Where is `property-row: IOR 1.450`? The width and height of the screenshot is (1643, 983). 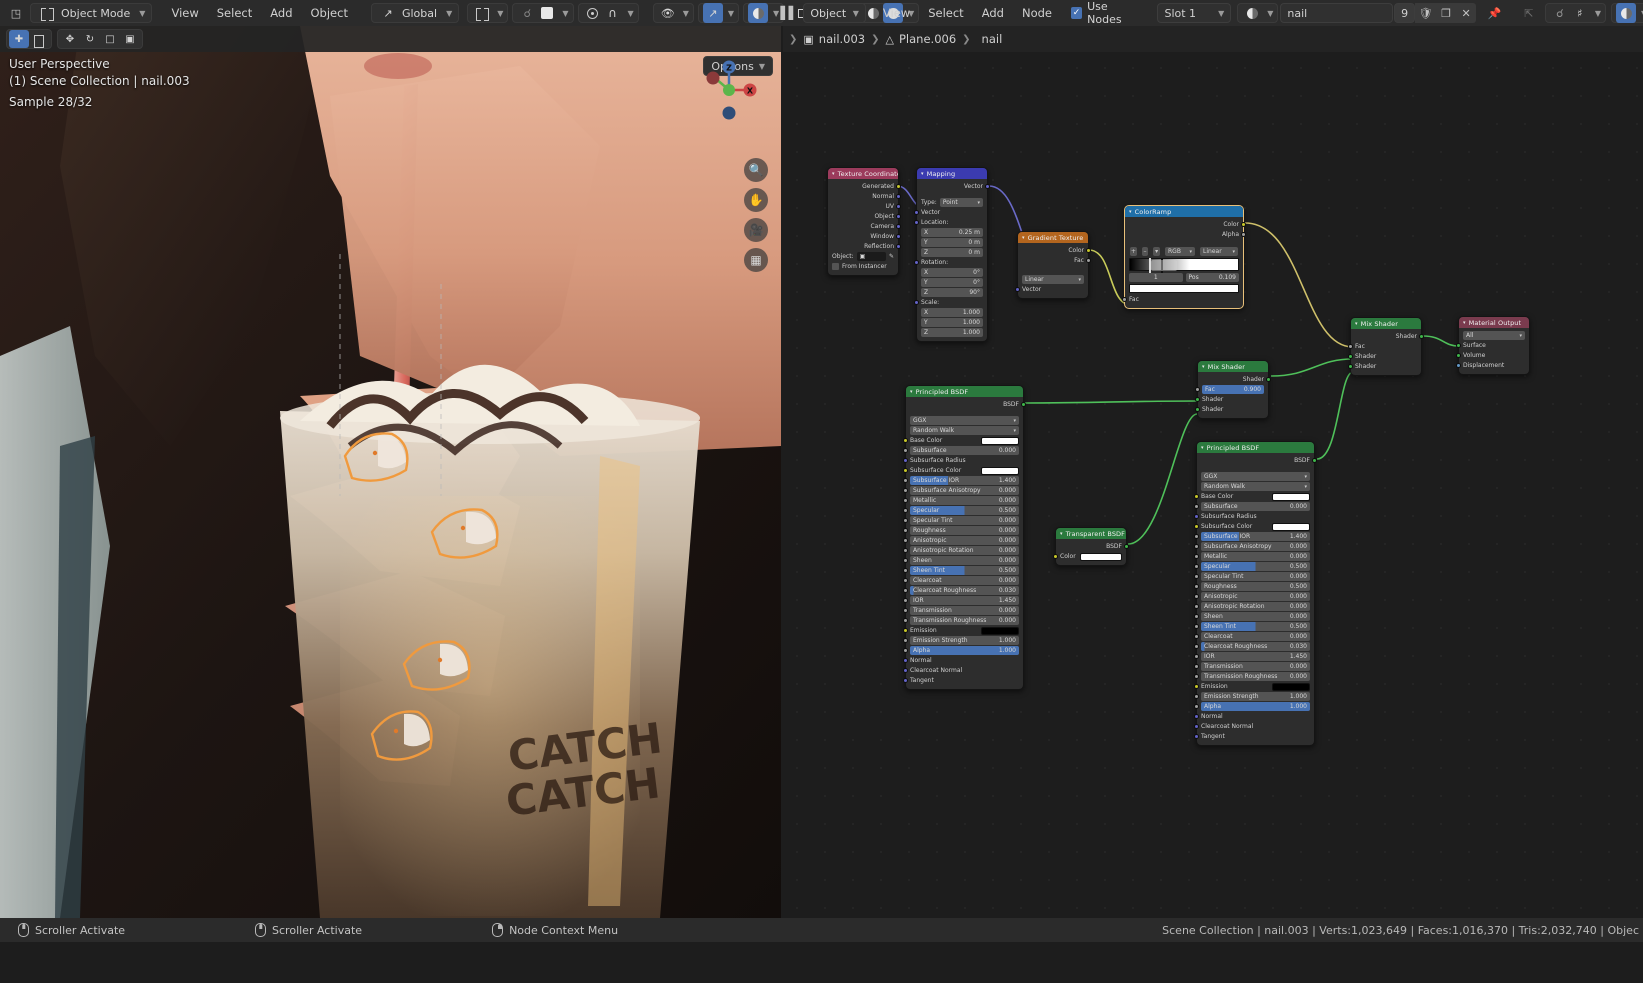 property-row: IOR 1.450 is located at coordinates (961, 600).